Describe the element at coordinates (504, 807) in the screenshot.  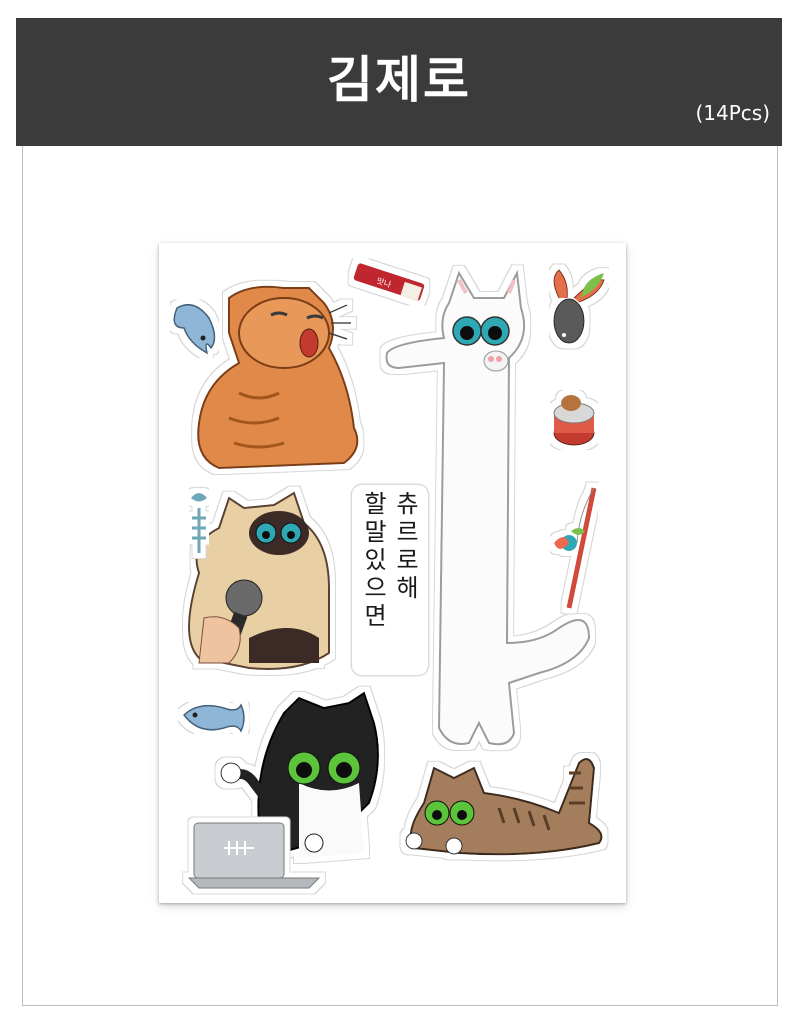
I see `tabby-cat-sticker` at that location.